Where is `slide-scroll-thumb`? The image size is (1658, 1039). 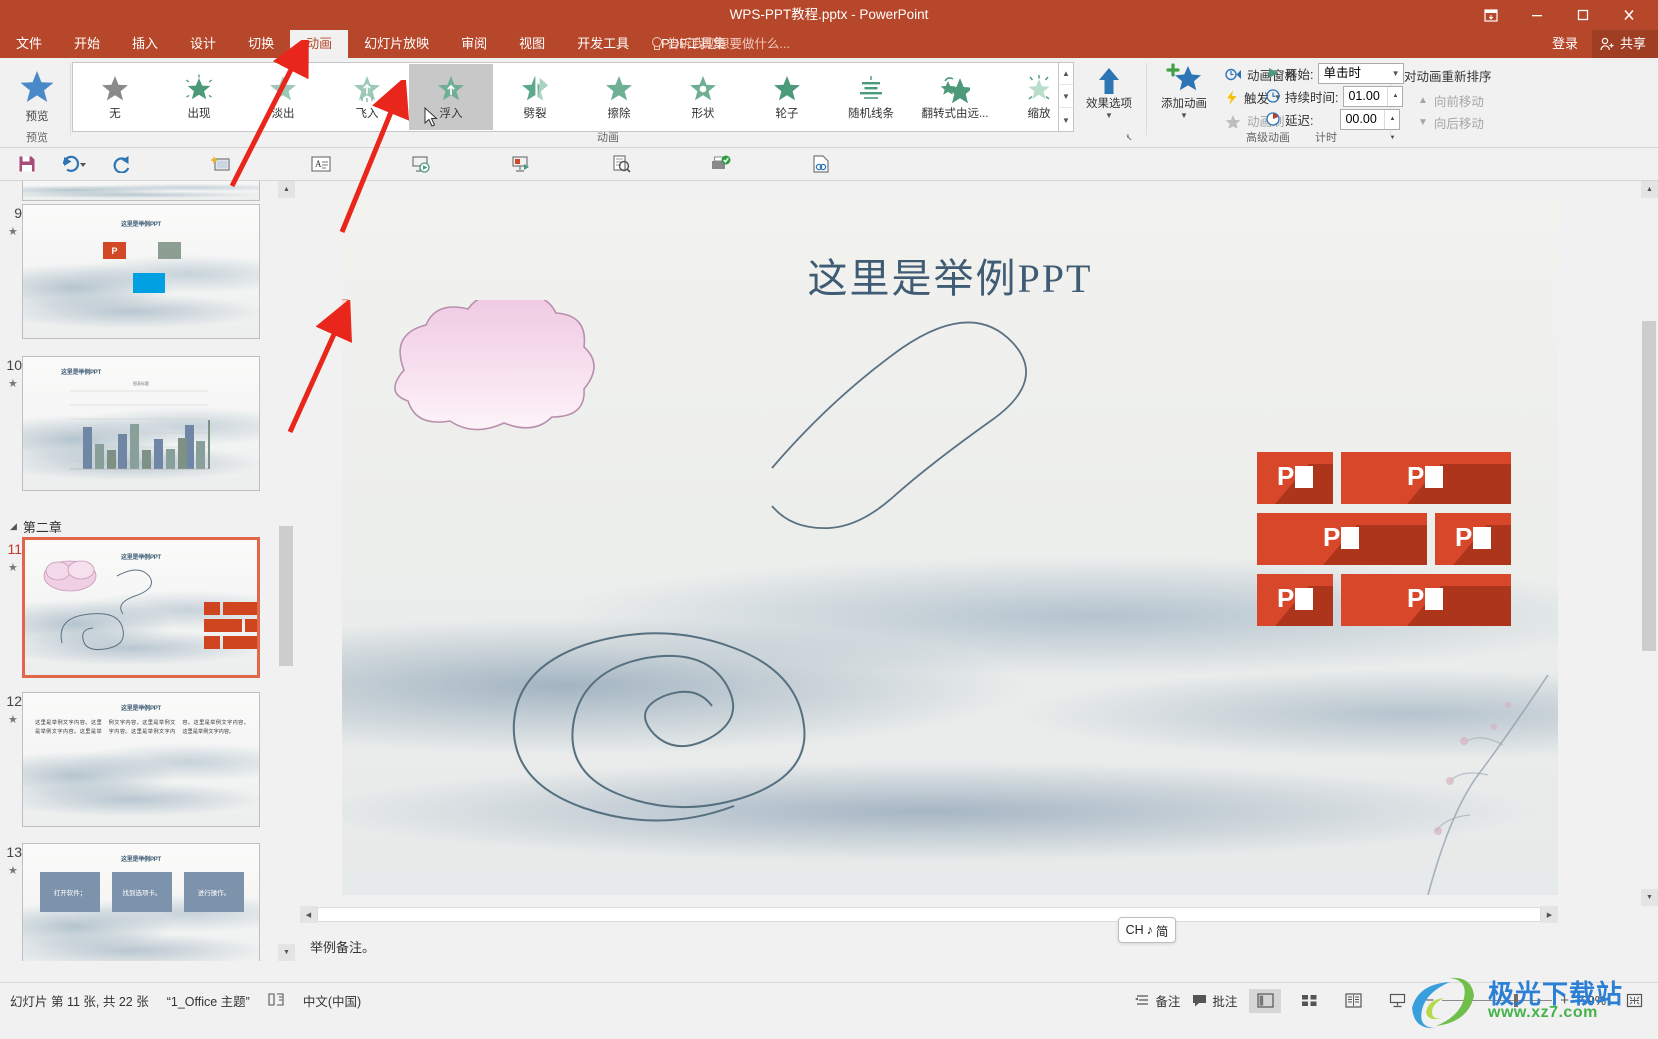
slide-scroll-thumb is located at coordinates (1649, 486).